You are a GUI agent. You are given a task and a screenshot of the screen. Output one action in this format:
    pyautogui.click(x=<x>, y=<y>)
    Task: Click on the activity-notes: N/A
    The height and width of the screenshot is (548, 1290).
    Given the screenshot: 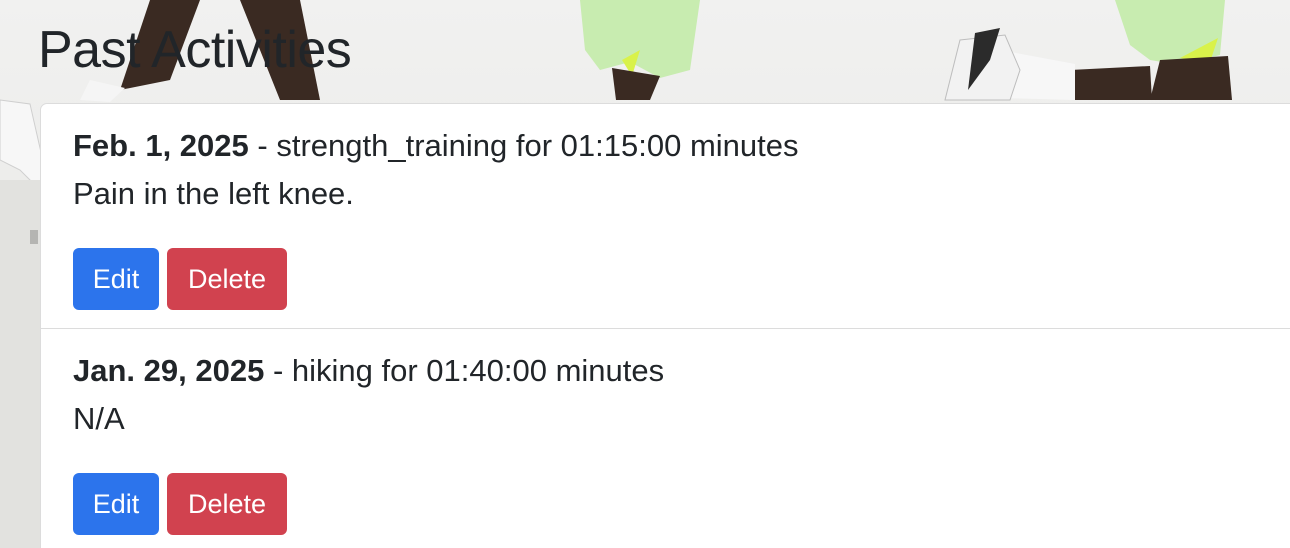 What is the action you would take?
    pyautogui.click(x=99, y=418)
    